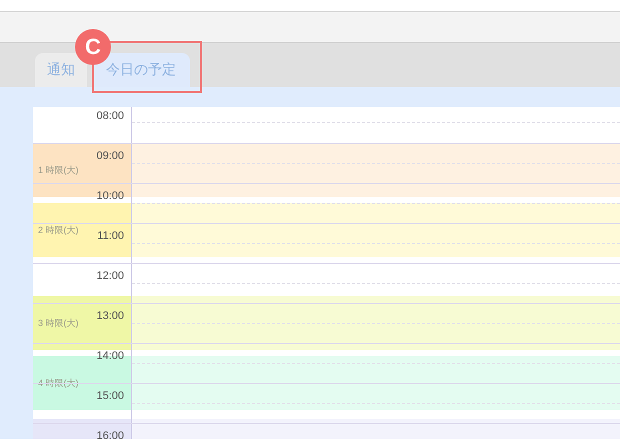 The image size is (620, 440). What do you see at coordinates (110, 434) in the screenshot?
I see `time-label: 16:00` at bounding box center [110, 434].